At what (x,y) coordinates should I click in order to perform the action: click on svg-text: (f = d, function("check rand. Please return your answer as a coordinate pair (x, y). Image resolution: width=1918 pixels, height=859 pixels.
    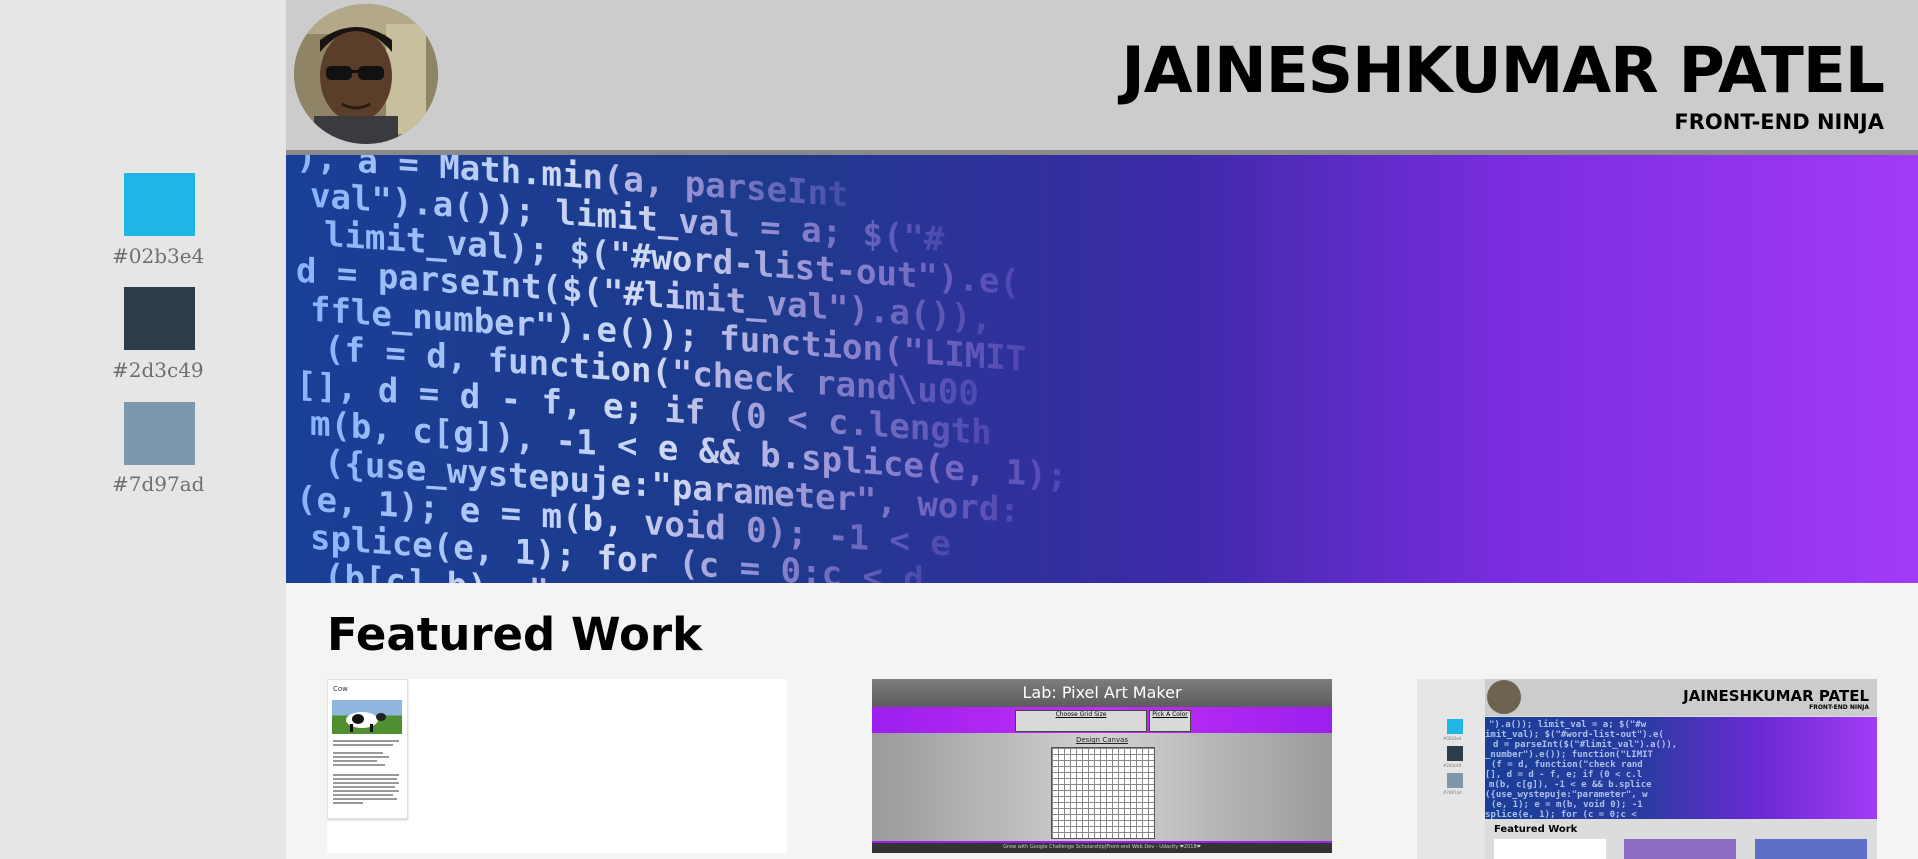
    Looking at the image, I should click on (1567, 764).